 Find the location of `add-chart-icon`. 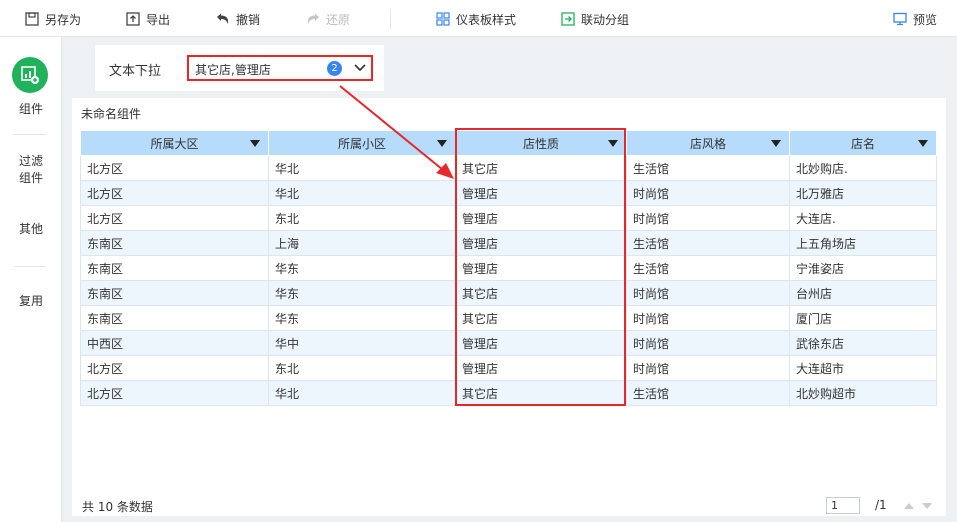

add-chart-icon is located at coordinates (30, 75).